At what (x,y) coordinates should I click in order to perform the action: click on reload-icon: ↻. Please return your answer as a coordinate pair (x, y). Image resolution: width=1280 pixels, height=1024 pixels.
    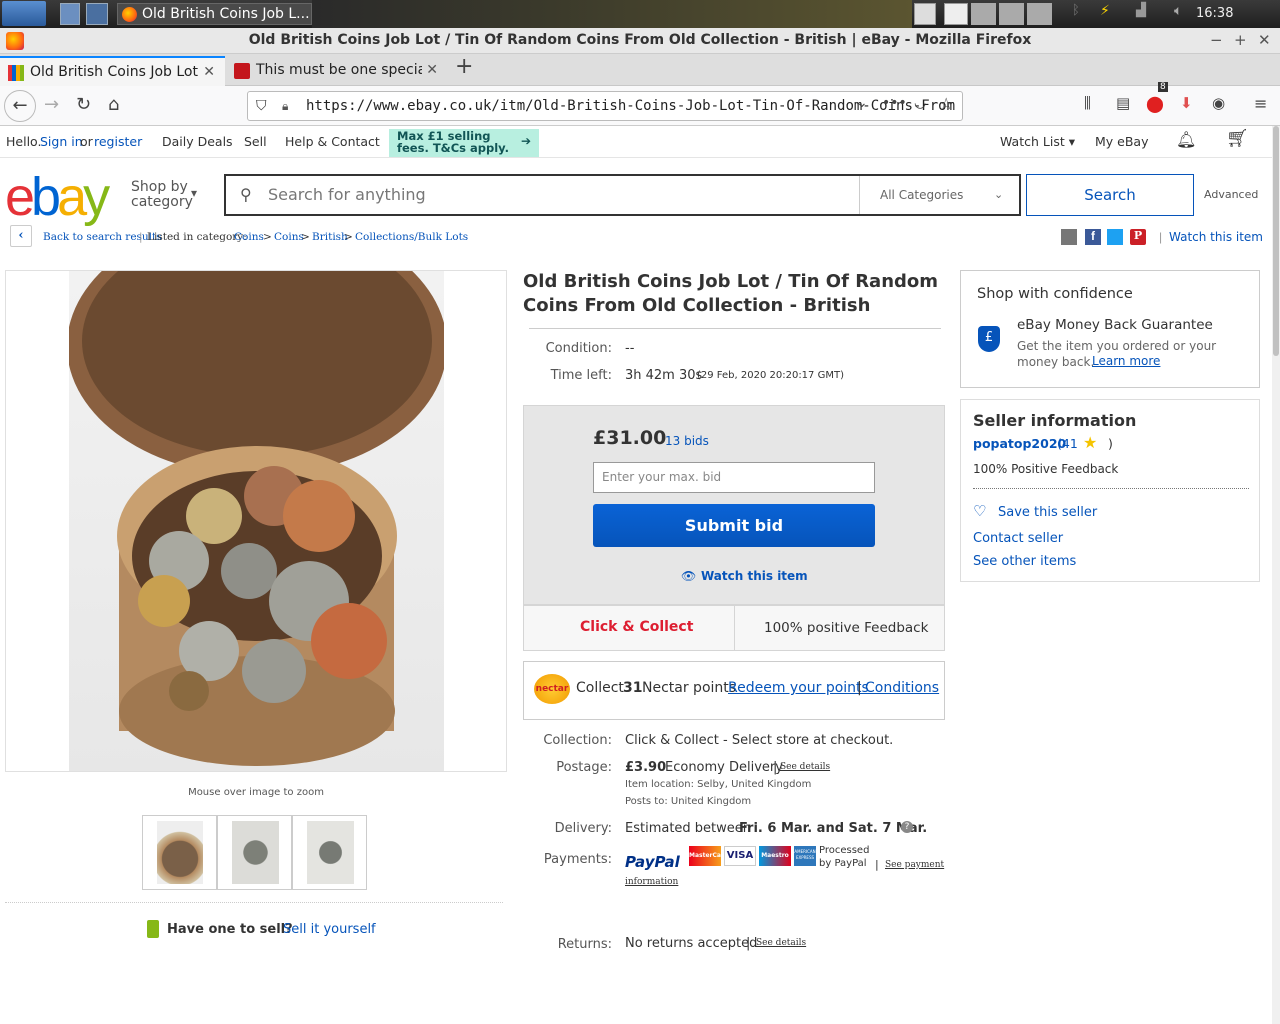
    Looking at the image, I should click on (83, 104).